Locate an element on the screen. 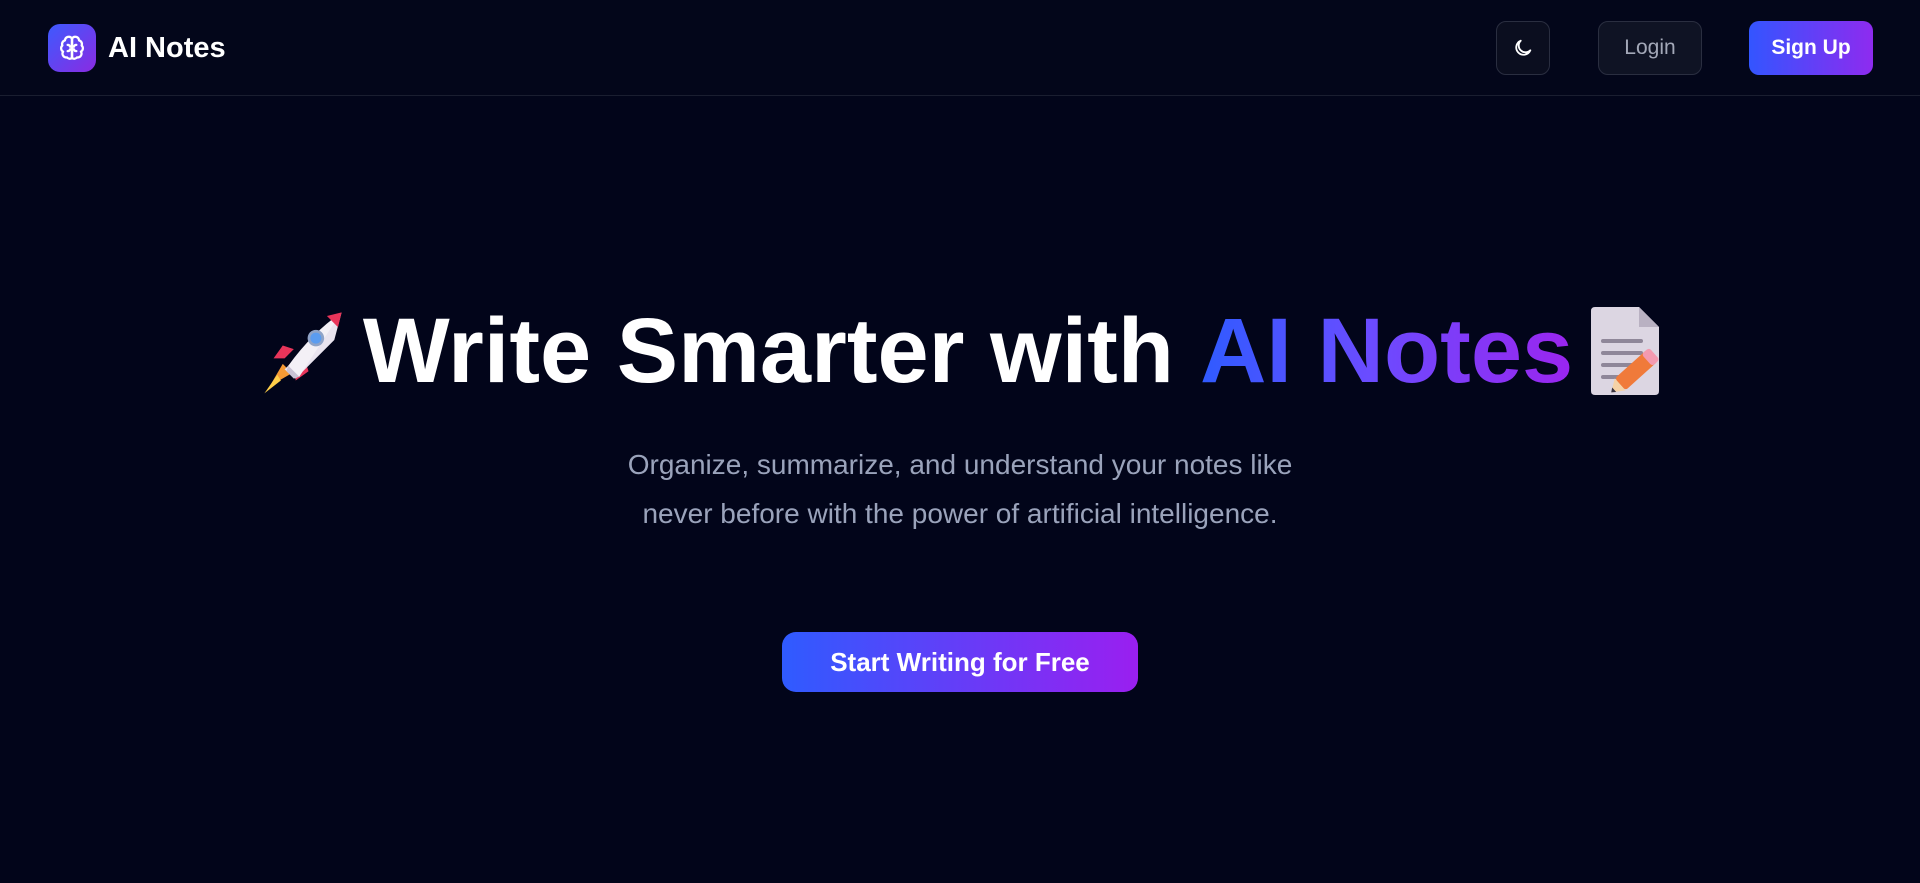  brain-icon is located at coordinates (72, 48).